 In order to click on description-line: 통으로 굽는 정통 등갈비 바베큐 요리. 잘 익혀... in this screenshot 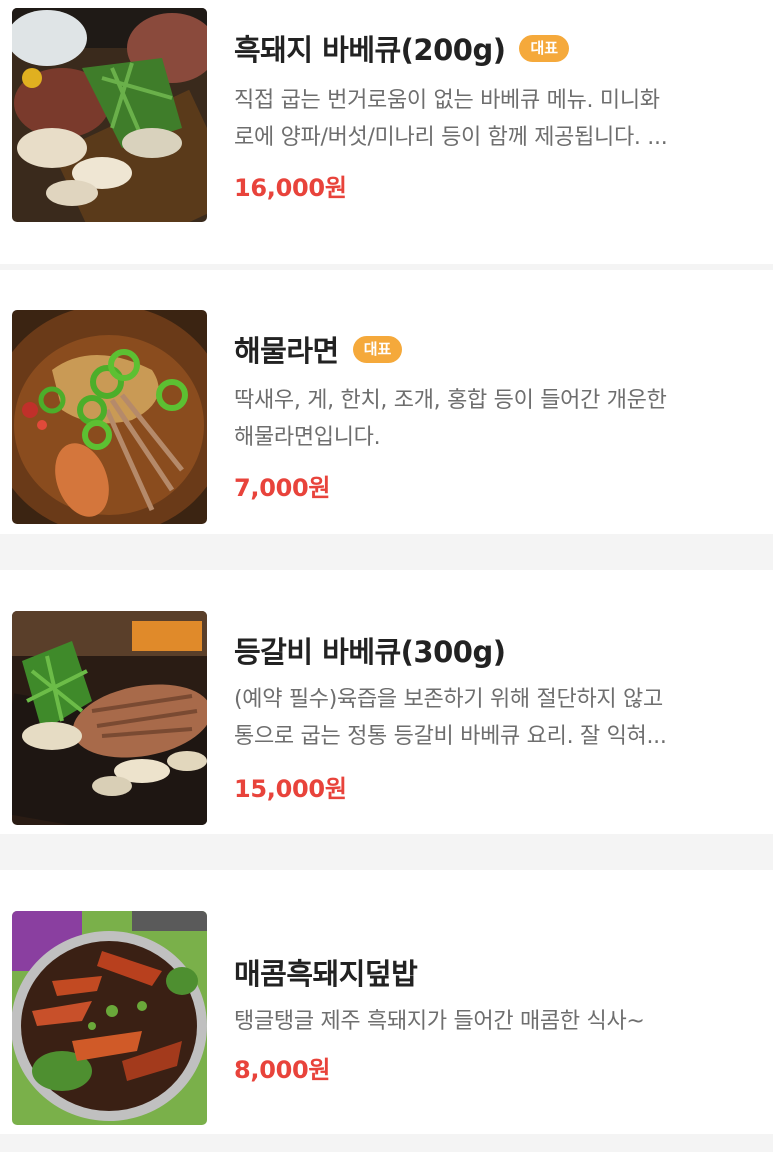, I will do `click(450, 736)`.